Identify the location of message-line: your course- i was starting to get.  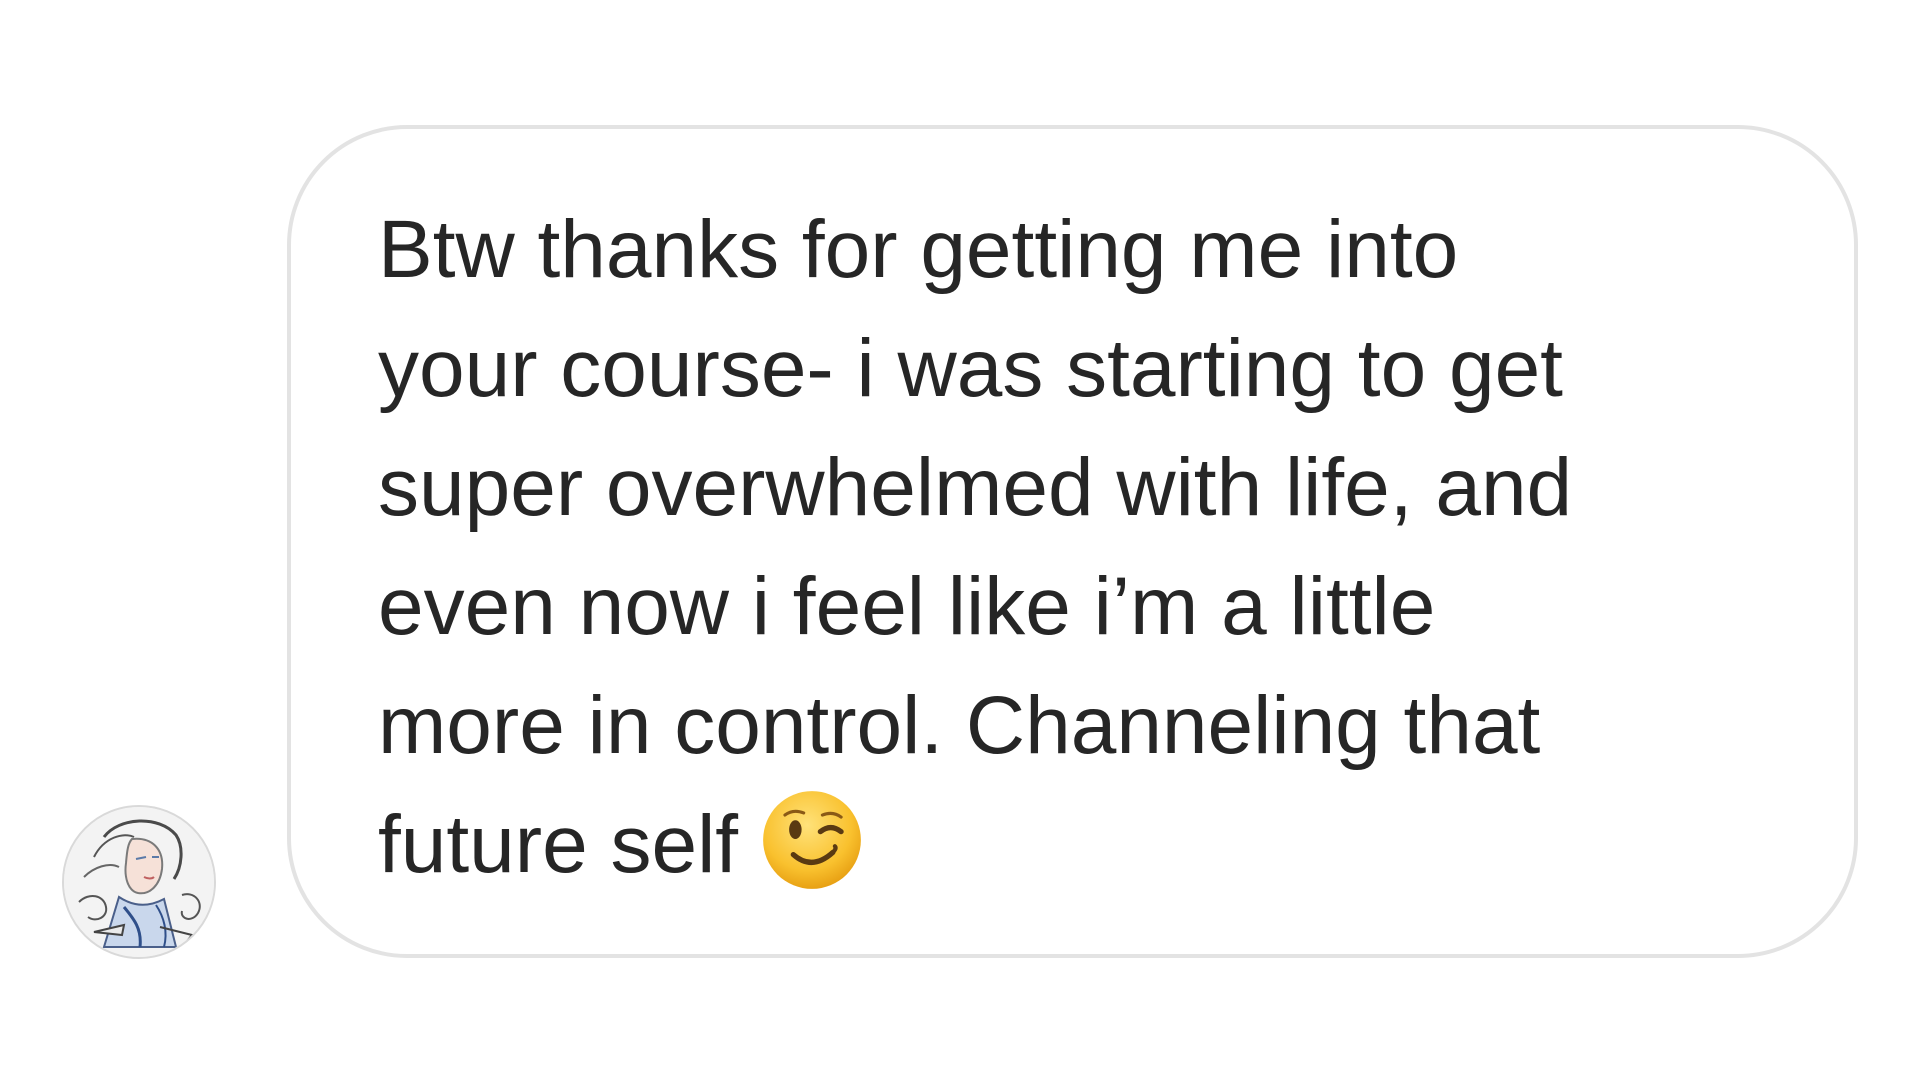
(970, 368).